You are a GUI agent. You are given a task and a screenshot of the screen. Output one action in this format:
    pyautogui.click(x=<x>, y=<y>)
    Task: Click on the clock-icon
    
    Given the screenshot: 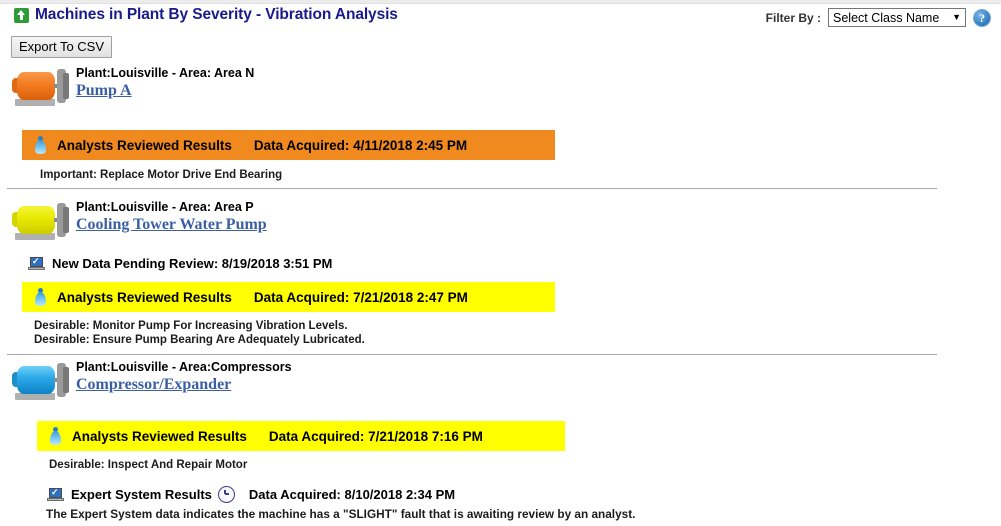 What is the action you would take?
    pyautogui.click(x=226, y=494)
    